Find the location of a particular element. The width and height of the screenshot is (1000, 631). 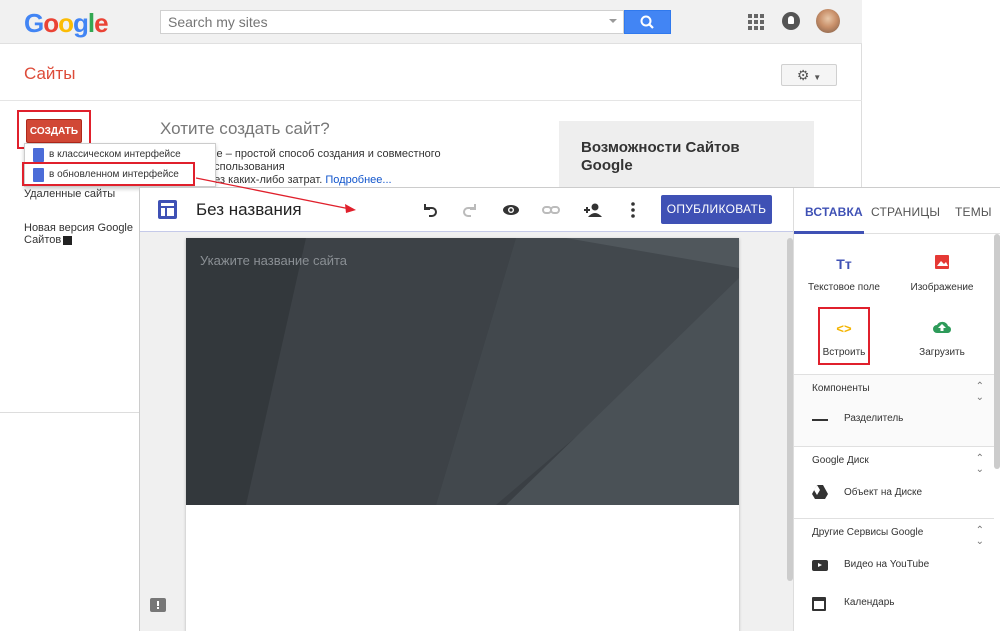

deleted-sites-link: Удаленные сайты is located at coordinates (69, 194).